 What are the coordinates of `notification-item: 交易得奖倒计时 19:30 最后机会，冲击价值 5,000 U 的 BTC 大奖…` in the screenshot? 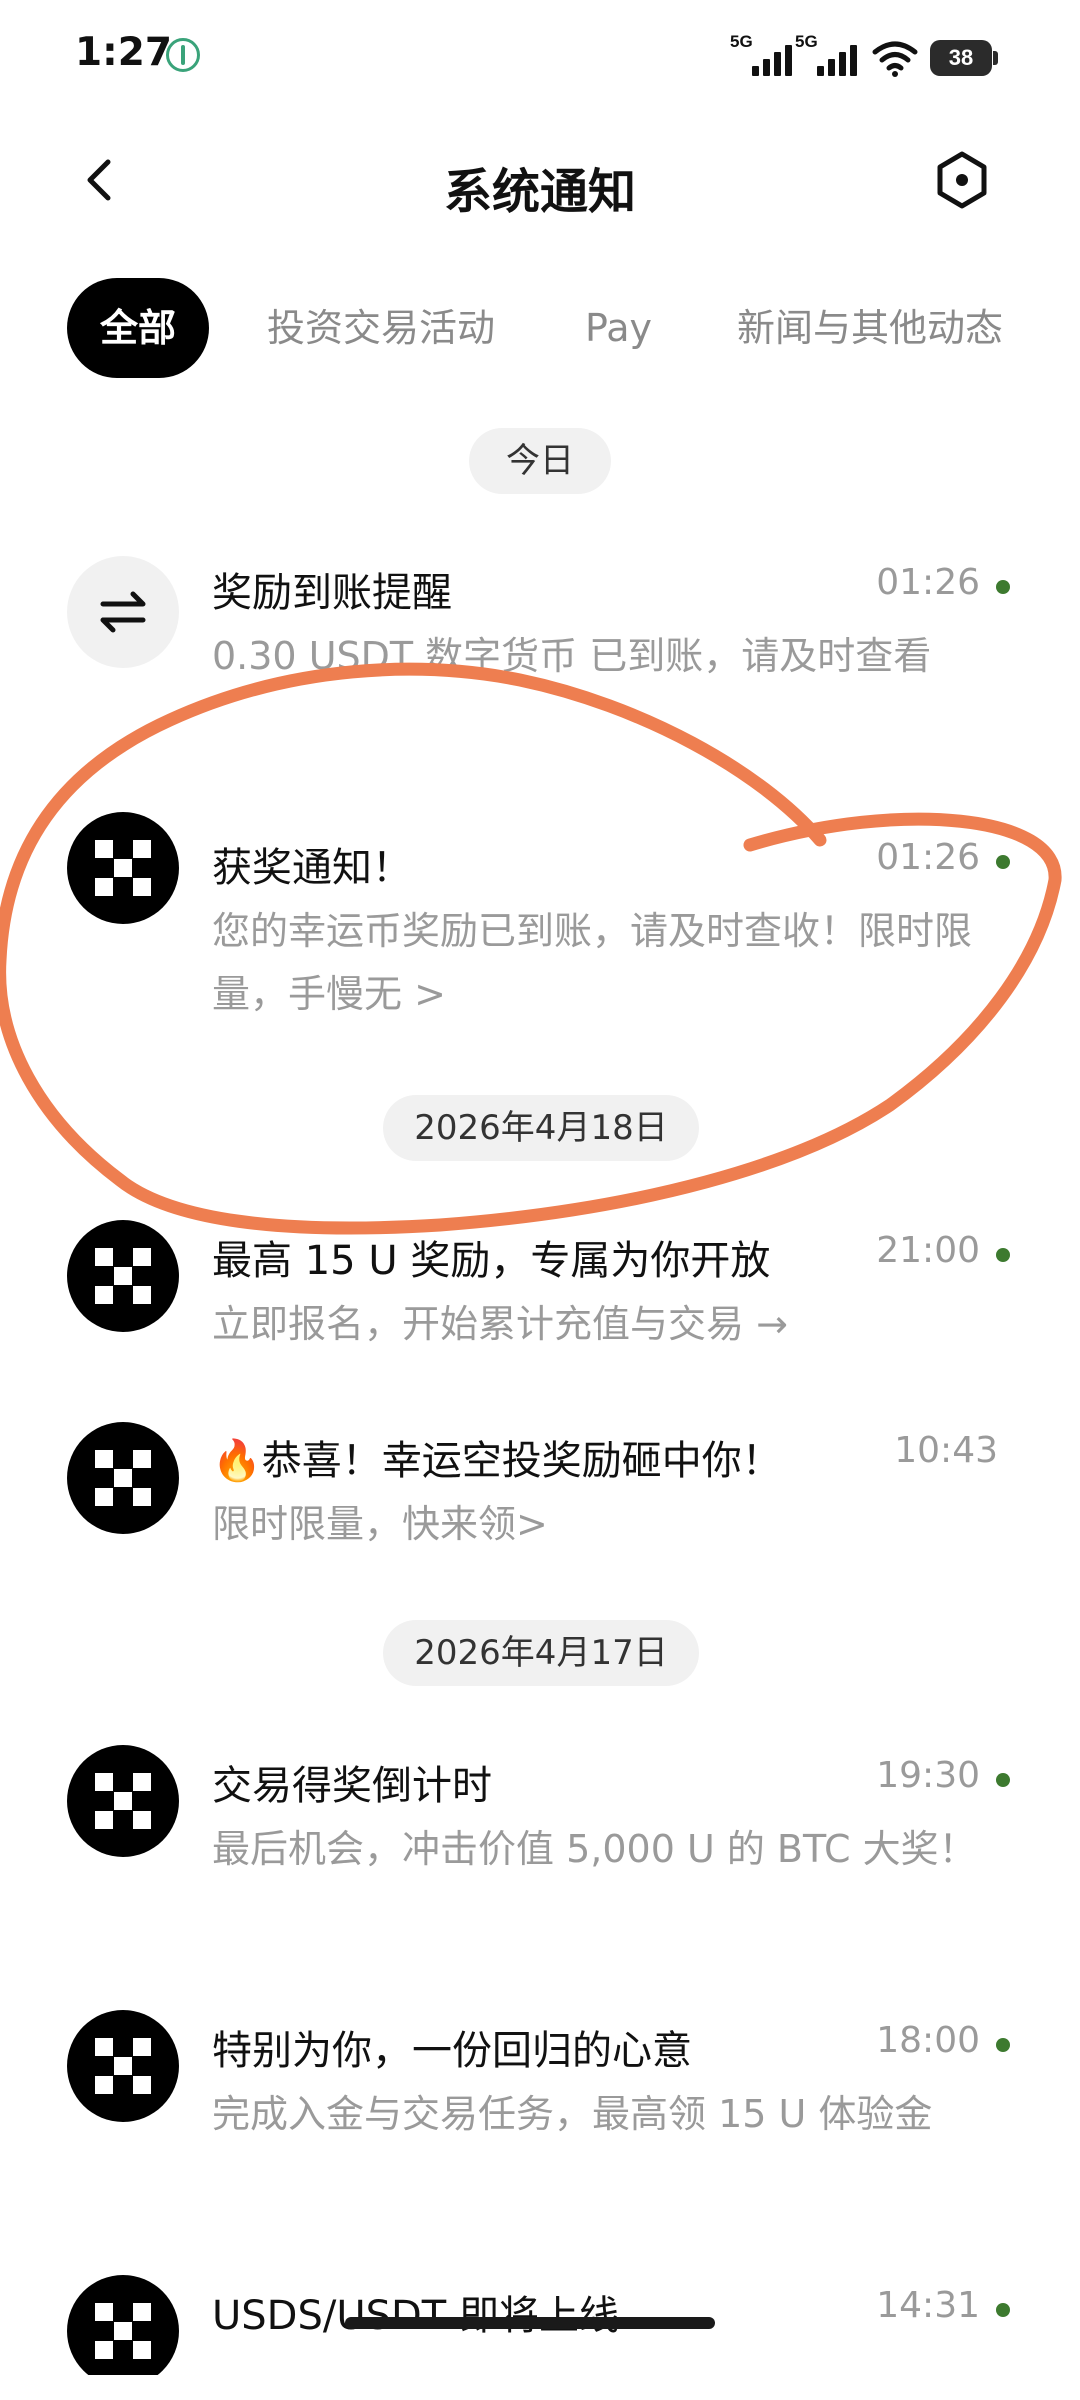 It's located at (540, 1840).